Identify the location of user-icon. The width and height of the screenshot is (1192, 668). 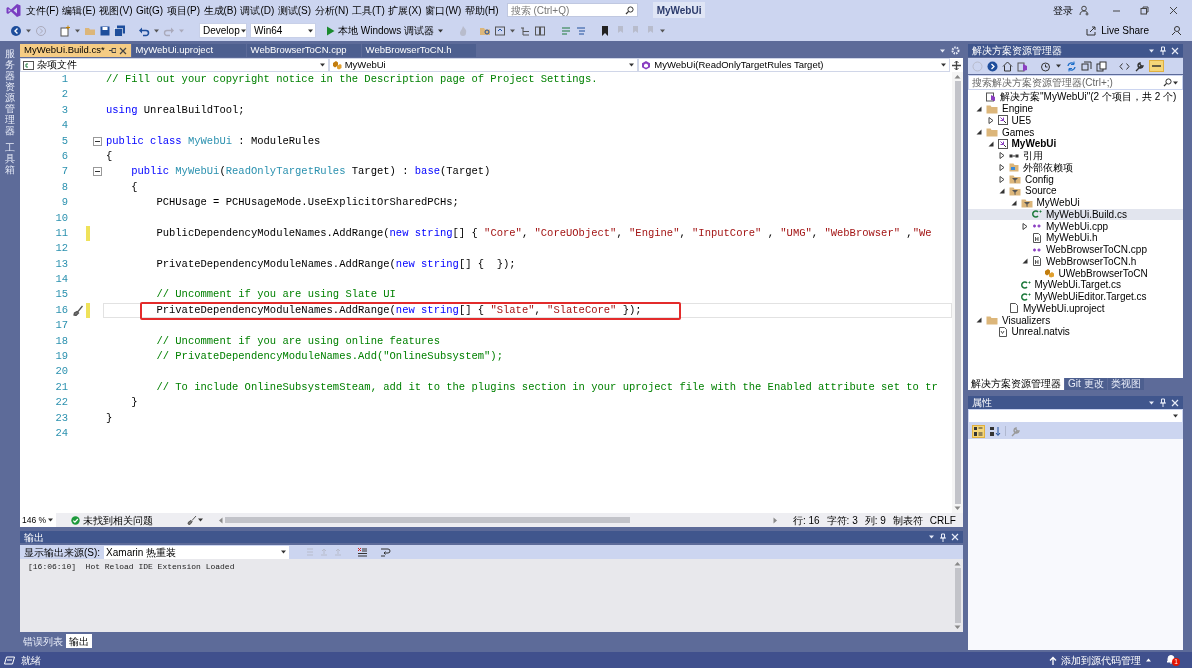
(1084, 10).